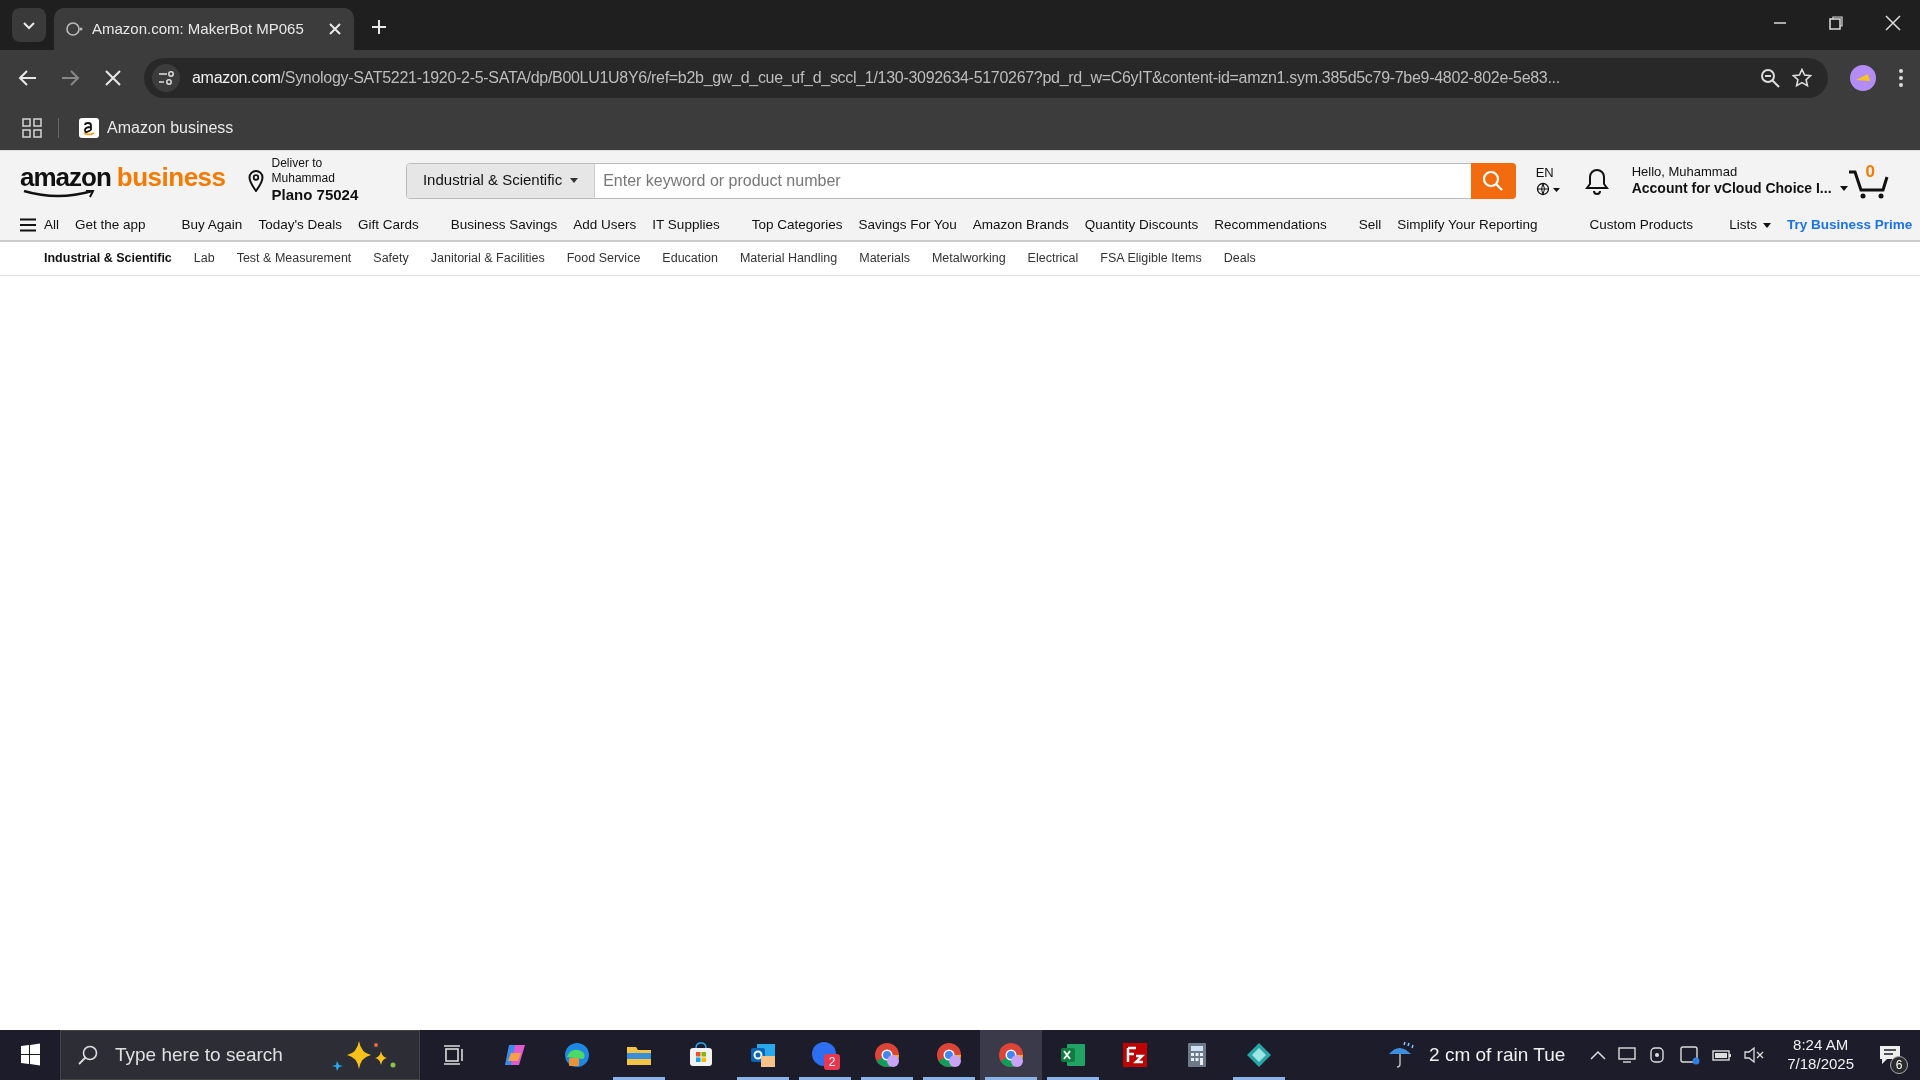 Image resolution: width=1920 pixels, height=1080 pixels. I want to click on site-settings-icon, so click(166, 78).